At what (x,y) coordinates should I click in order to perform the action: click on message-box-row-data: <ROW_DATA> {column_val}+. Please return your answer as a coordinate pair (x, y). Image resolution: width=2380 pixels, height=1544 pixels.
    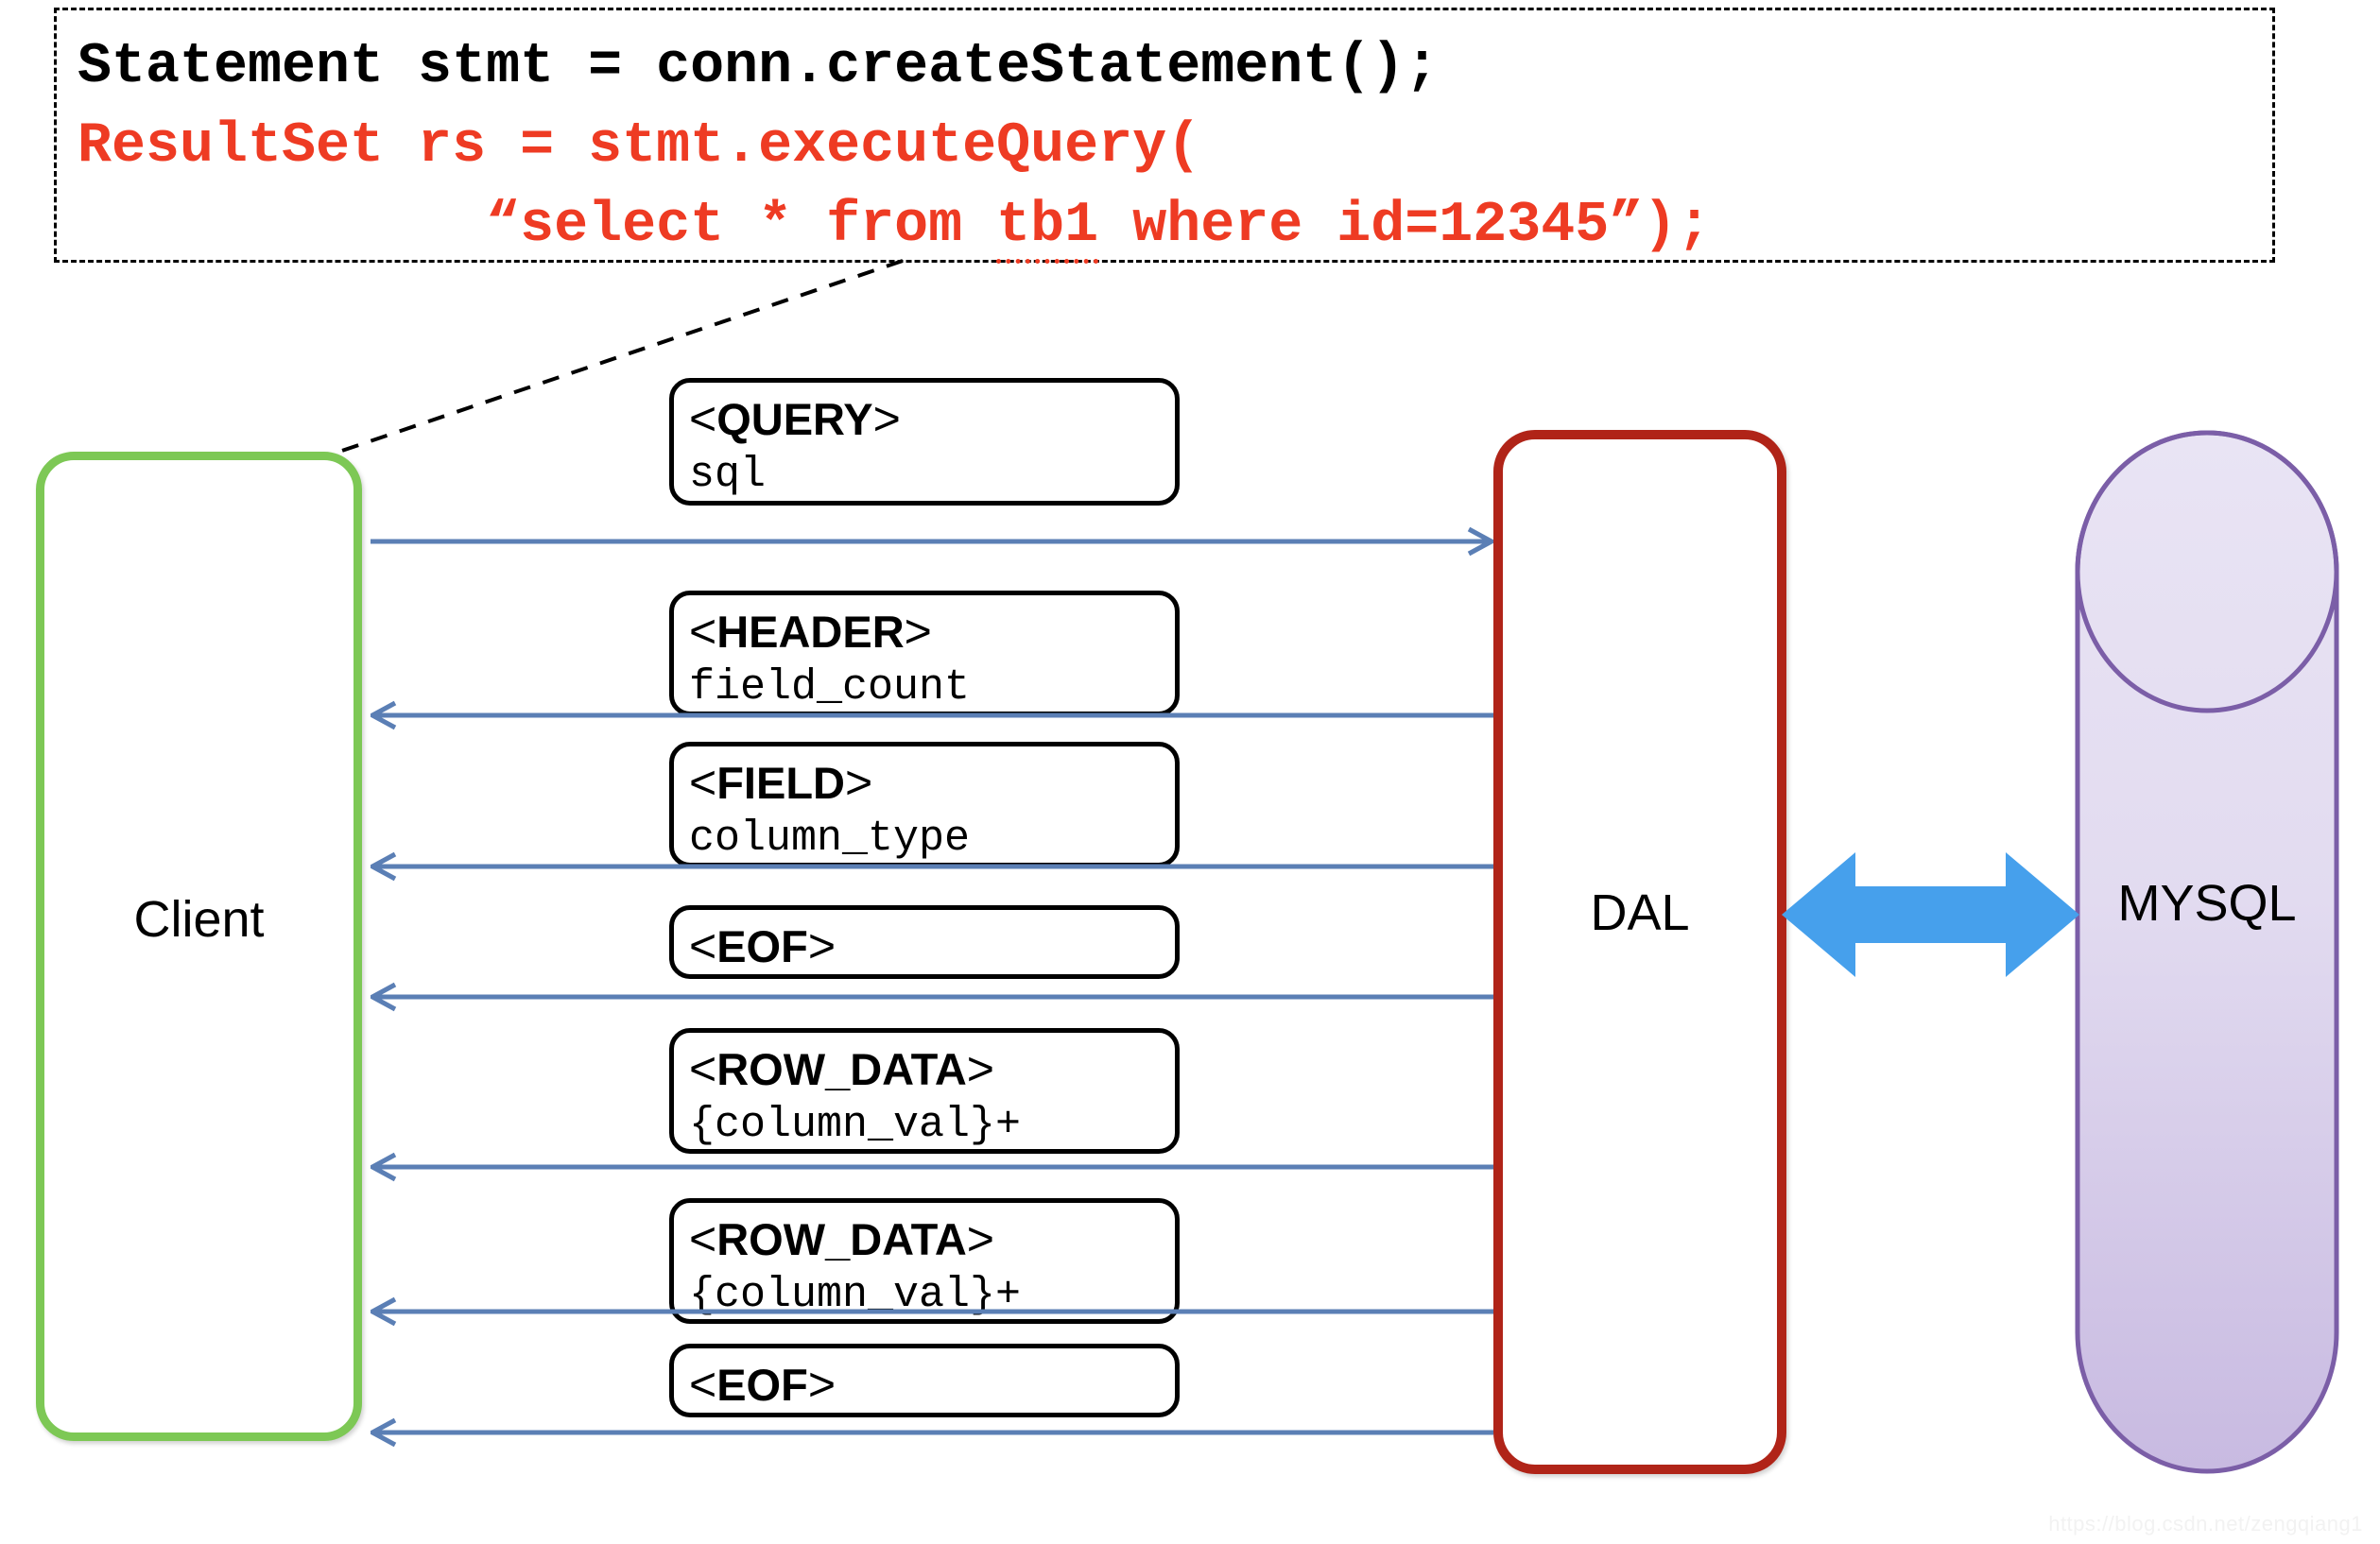
    Looking at the image, I should click on (925, 1091).